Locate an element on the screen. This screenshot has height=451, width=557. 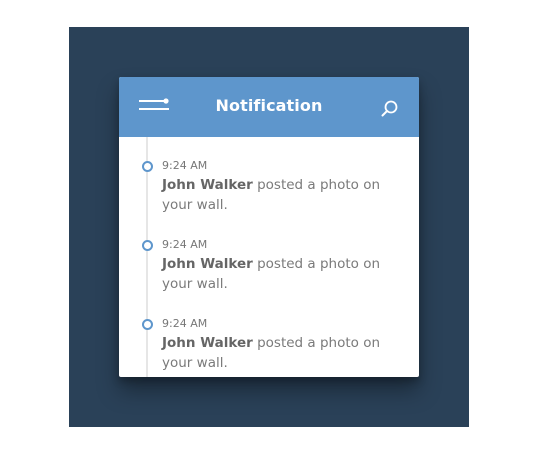
search-icon is located at coordinates (390, 109).